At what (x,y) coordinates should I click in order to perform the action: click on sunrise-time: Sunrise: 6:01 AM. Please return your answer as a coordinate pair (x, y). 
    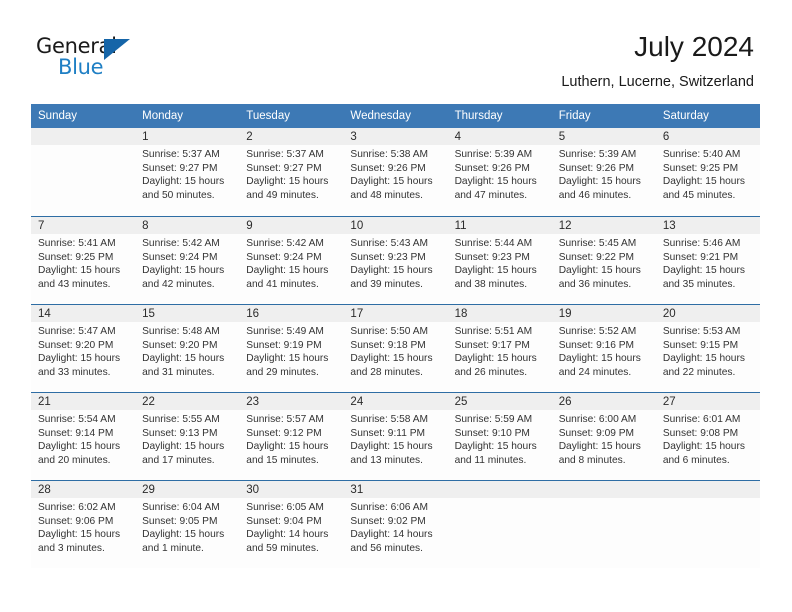
    Looking at the image, I should click on (701, 419).